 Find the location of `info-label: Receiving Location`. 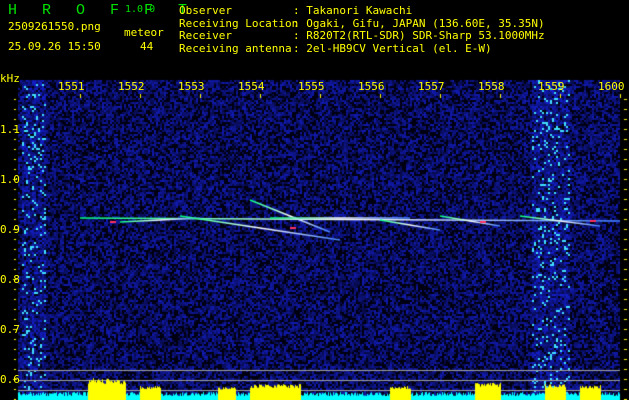

info-label: Receiving Location is located at coordinates (239, 23).